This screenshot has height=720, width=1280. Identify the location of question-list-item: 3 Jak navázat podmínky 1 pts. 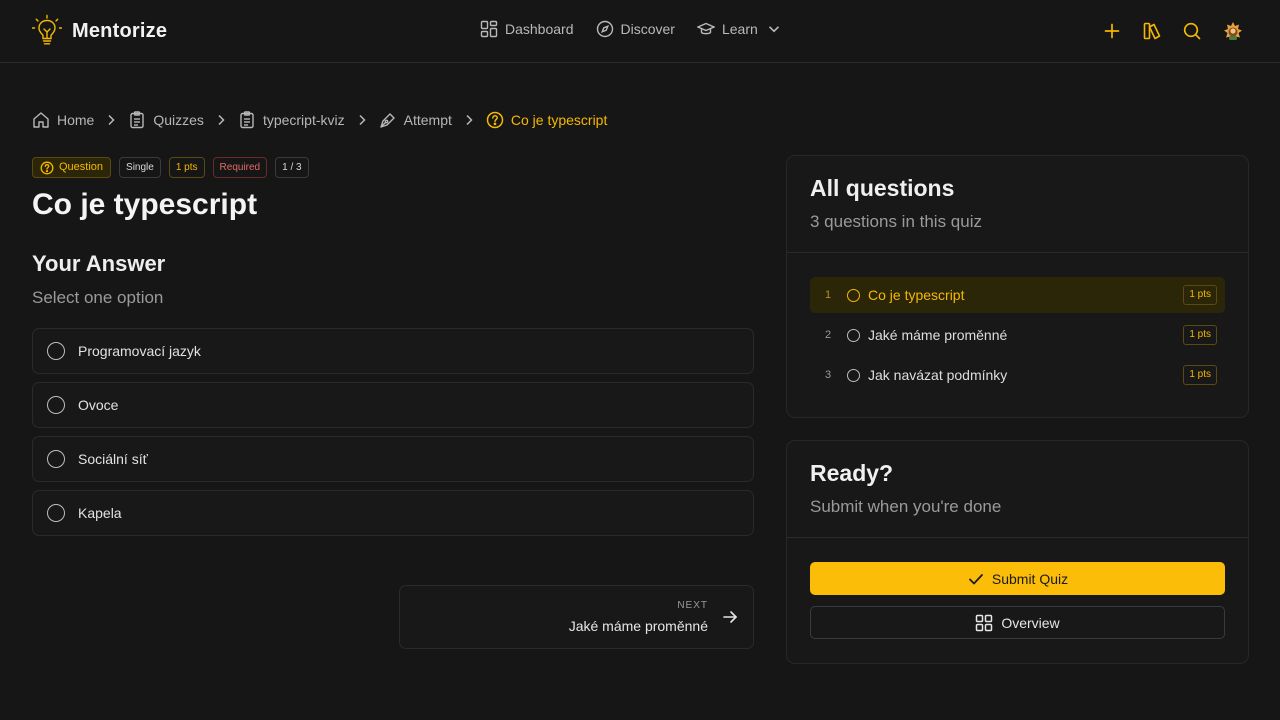
(1017, 375).